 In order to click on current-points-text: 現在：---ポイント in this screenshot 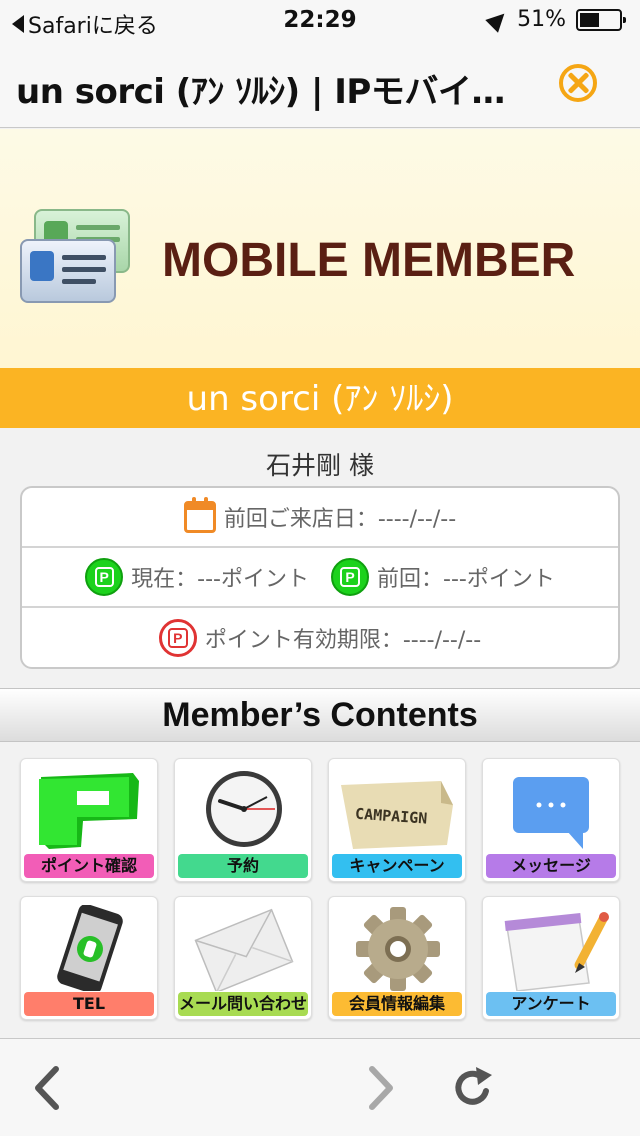, I will do `click(220, 579)`.